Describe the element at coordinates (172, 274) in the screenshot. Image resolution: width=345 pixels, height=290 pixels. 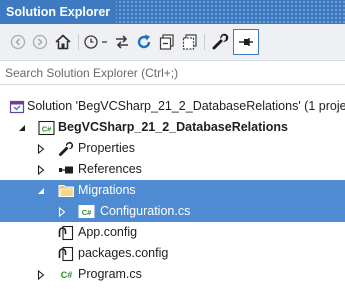
I see `tree-item-program: C# Program.cs` at that location.